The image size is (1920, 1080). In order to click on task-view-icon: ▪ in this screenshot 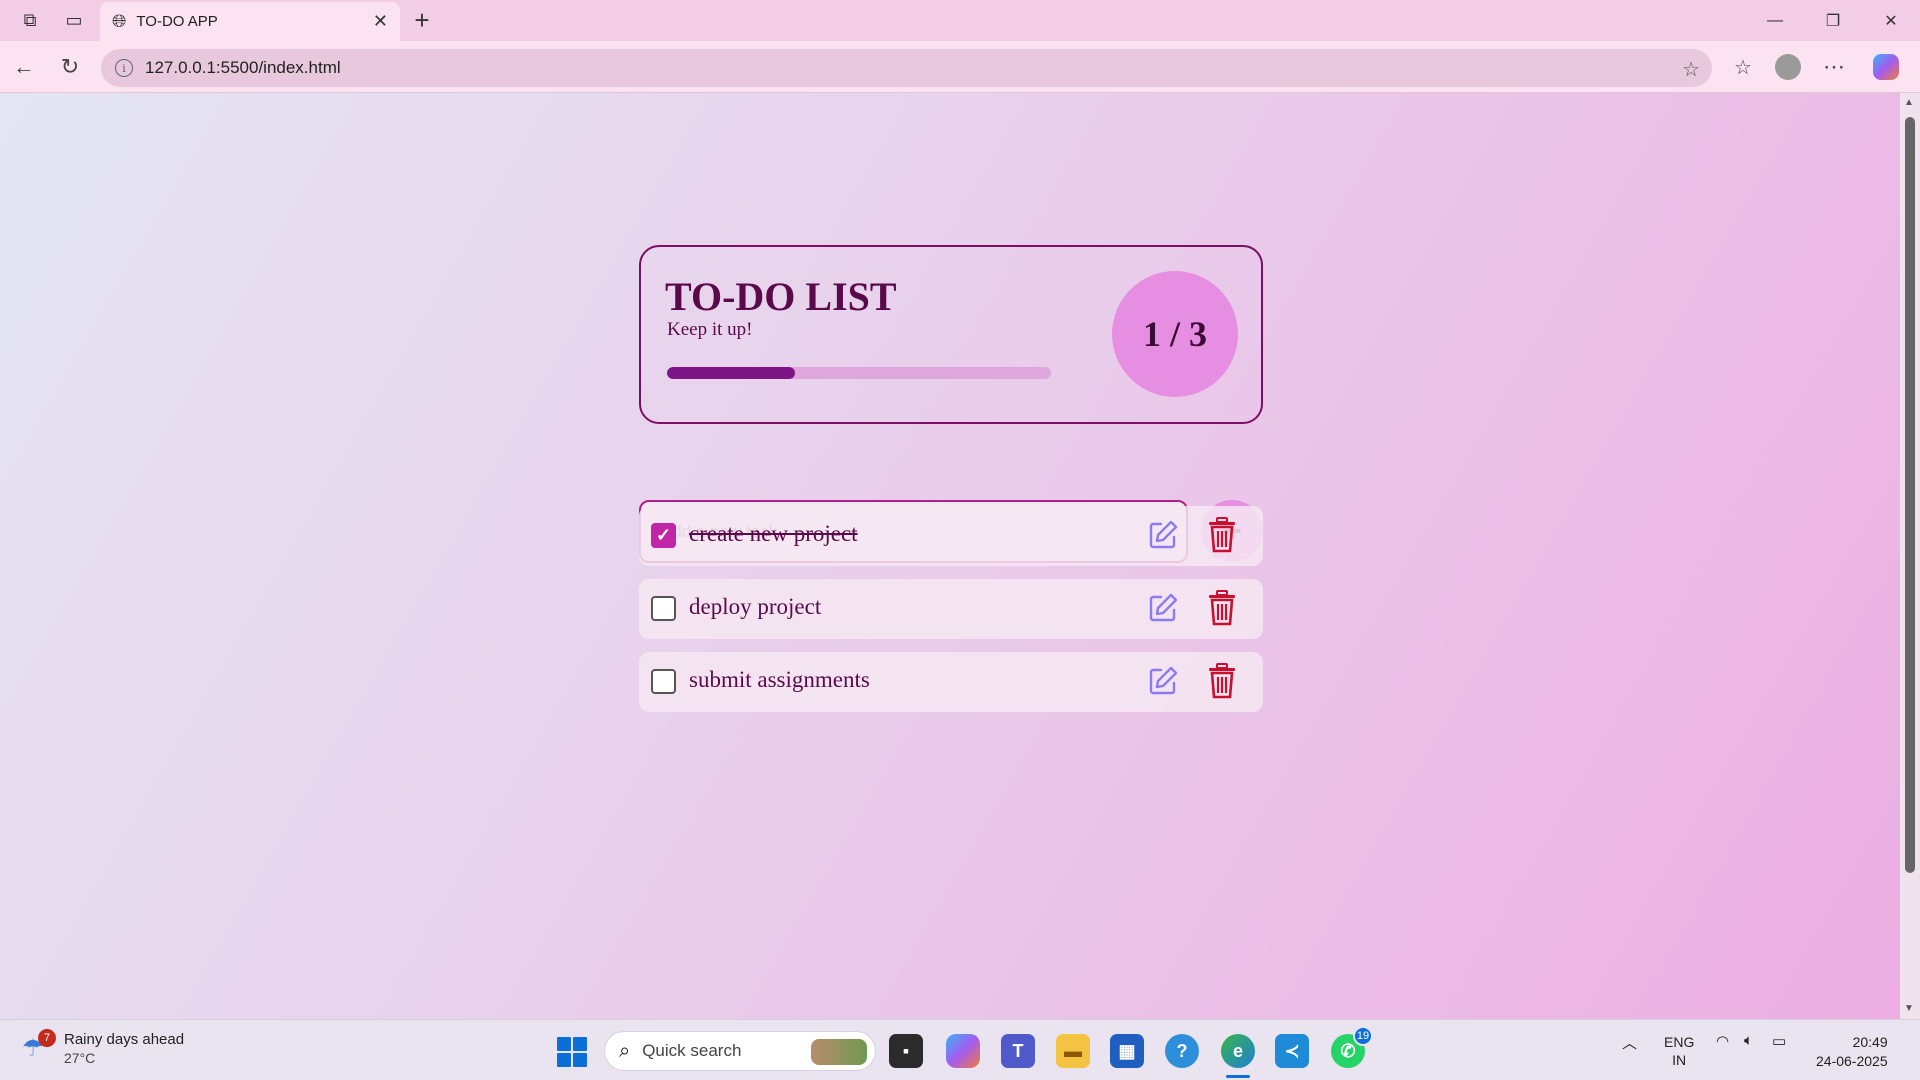, I will do `click(906, 1051)`.